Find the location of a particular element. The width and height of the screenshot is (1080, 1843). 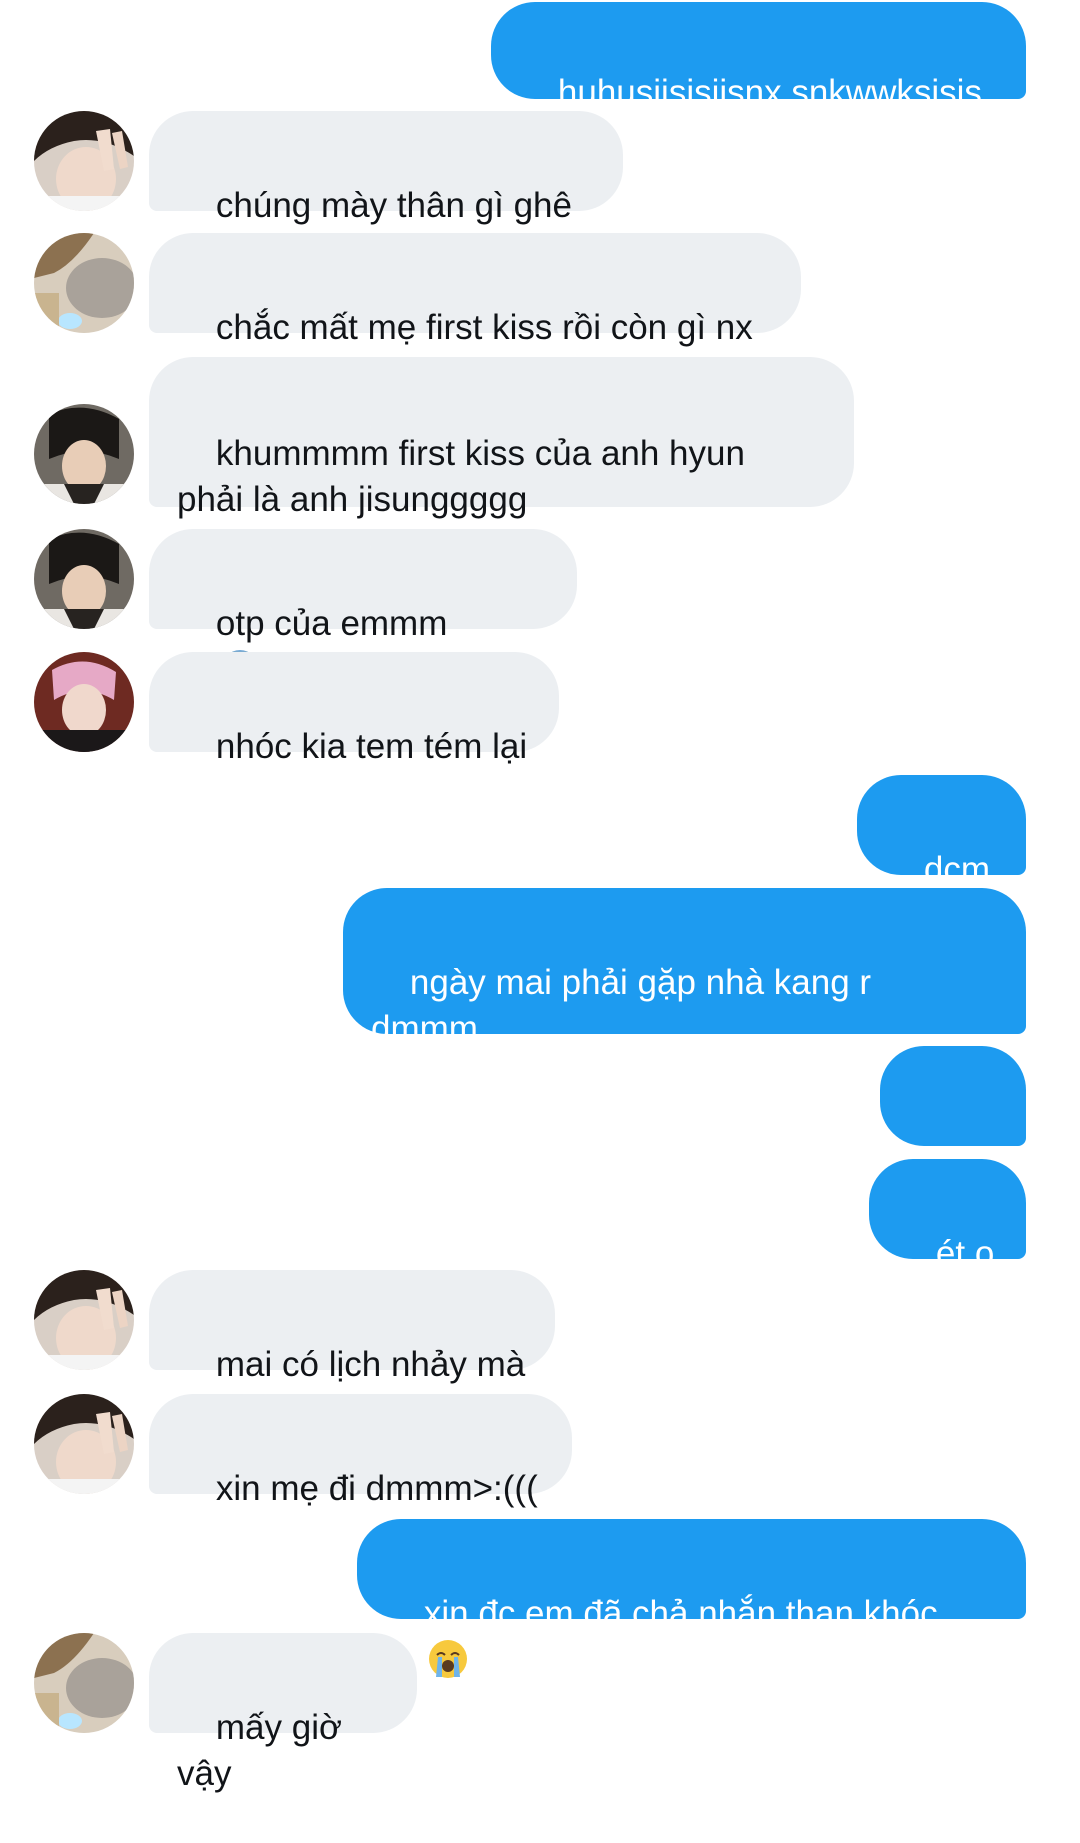

message-text: ngày mai phải gặp nhà kang r dmmm is located at coordinates (621, 1005).